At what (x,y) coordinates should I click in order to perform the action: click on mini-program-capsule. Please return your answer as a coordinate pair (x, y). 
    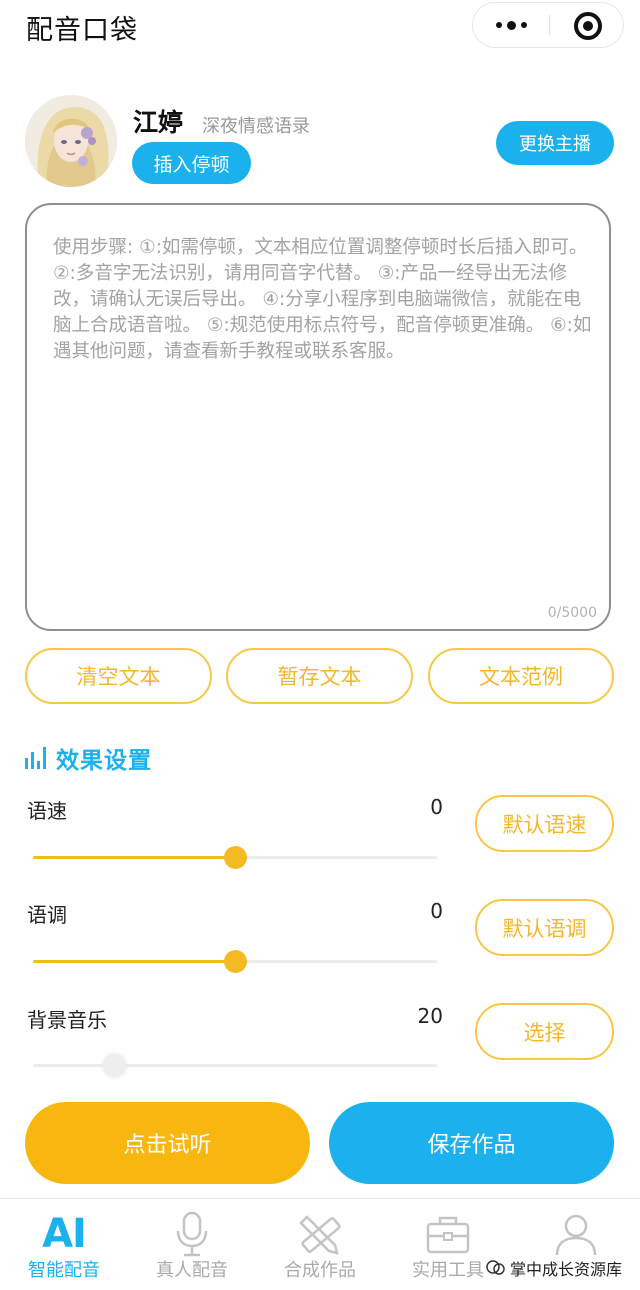
    Looking at the image, I should click on (548, 25).